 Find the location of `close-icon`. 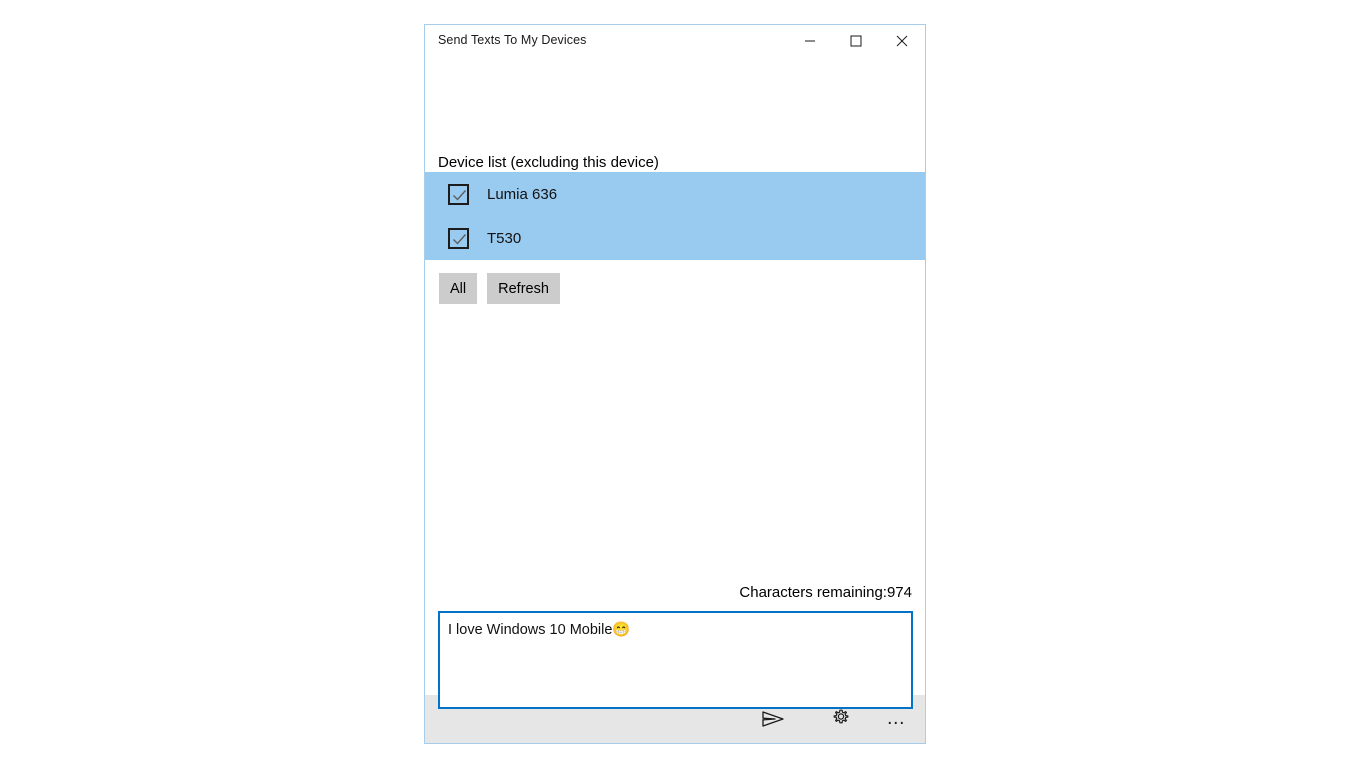

close-icon is located at coordinates (902, 41).